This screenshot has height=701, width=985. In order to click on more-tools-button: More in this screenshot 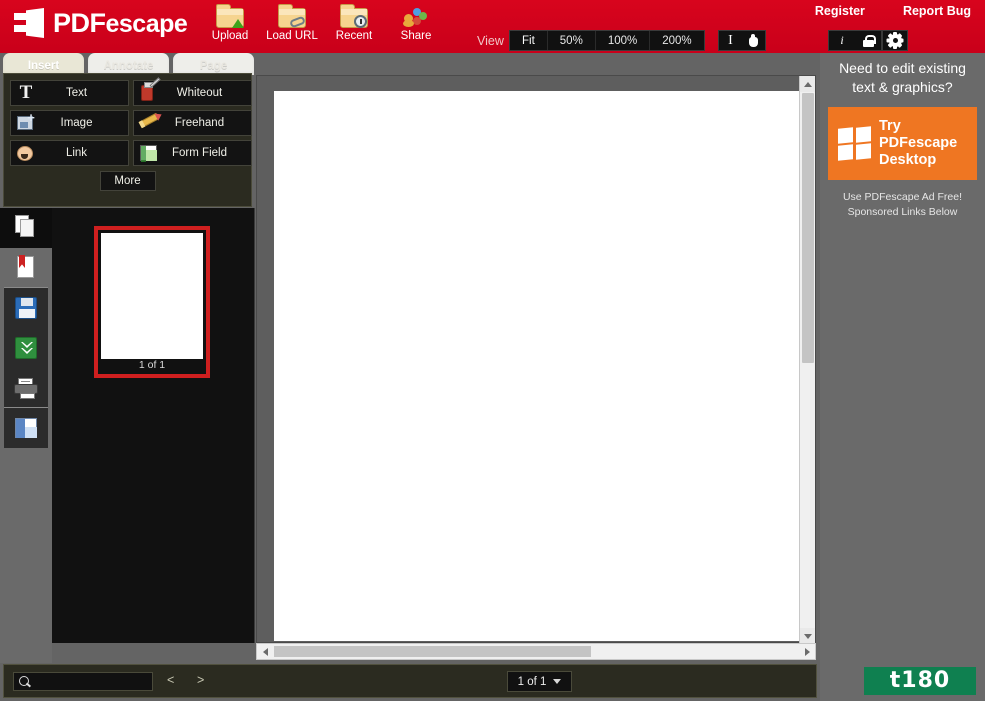, I will do `click(127, 181)`.